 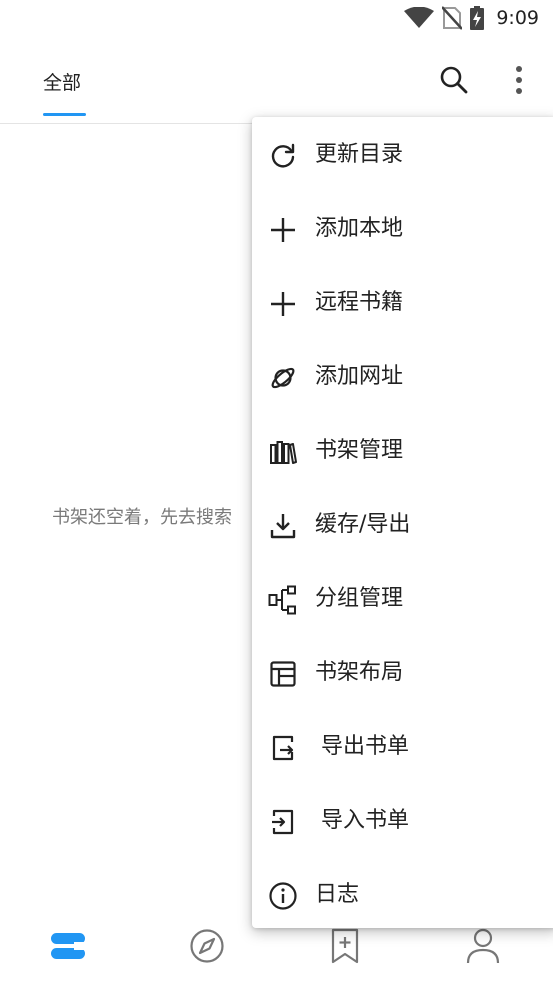 I want to click on group-icon, so click(x=282, y=600).